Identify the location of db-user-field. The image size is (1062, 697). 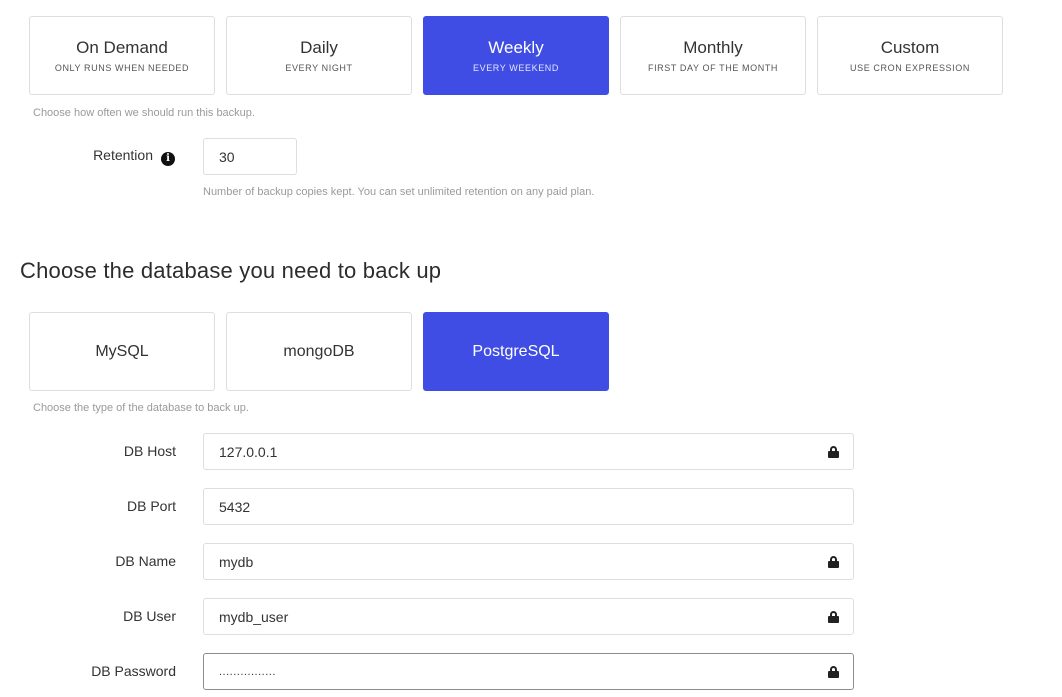
(528, 616).